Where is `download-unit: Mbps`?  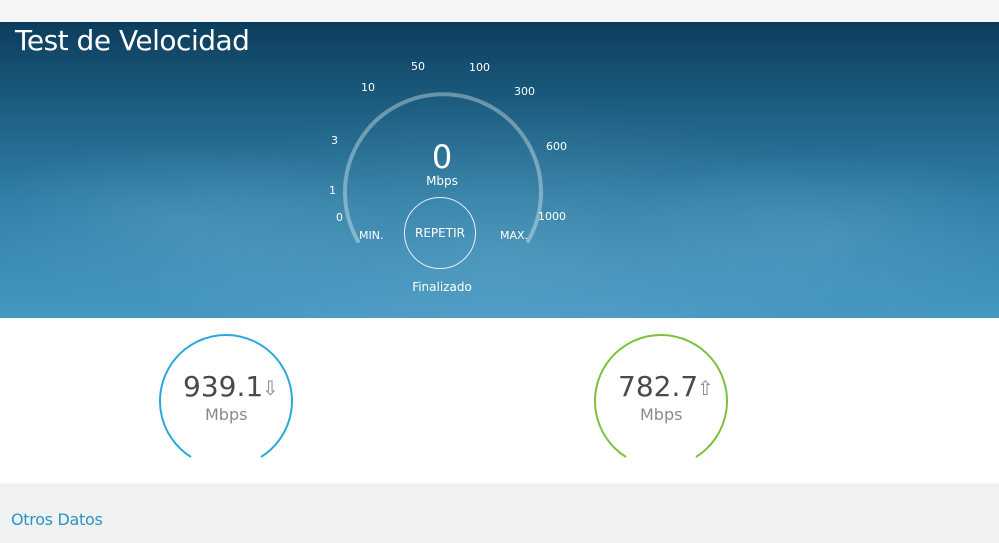 download-unit: Mbps is located at coordinates (226, 414).